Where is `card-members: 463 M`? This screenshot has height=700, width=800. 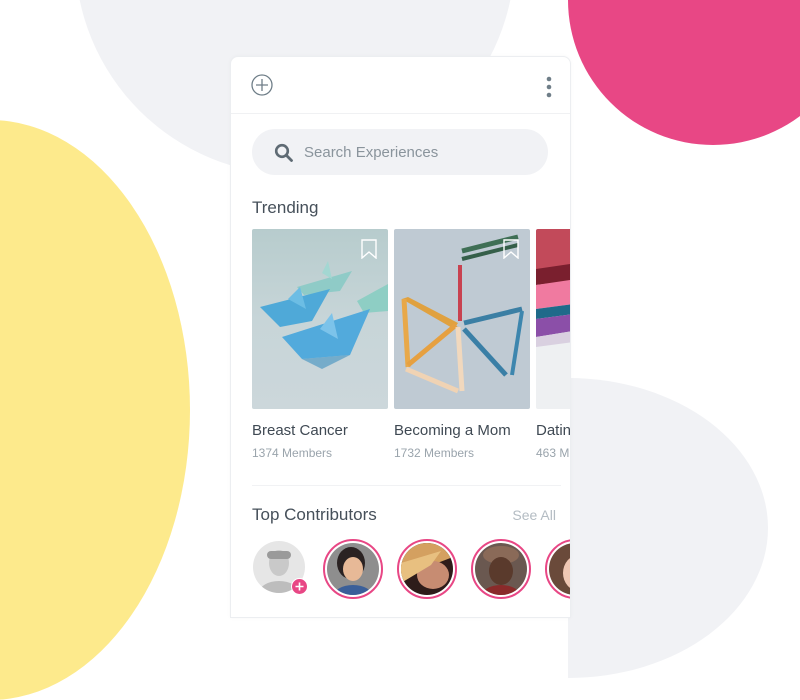 card-members: 463 M is located at coordinates (553, 453).